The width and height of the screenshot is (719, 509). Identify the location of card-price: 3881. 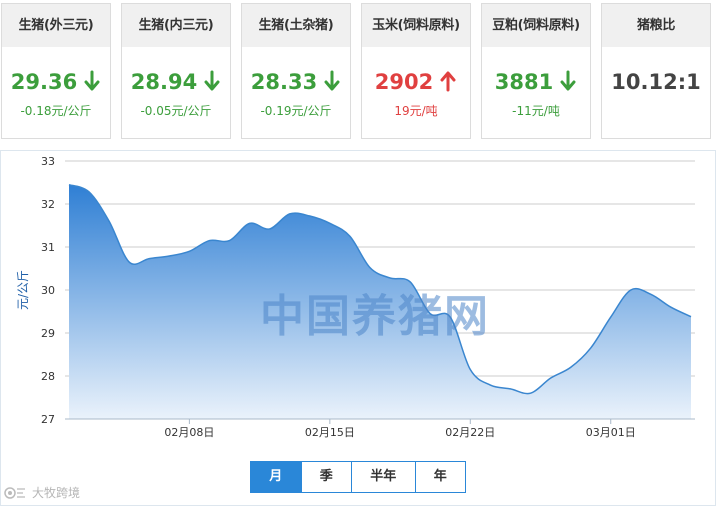
(536, 82).